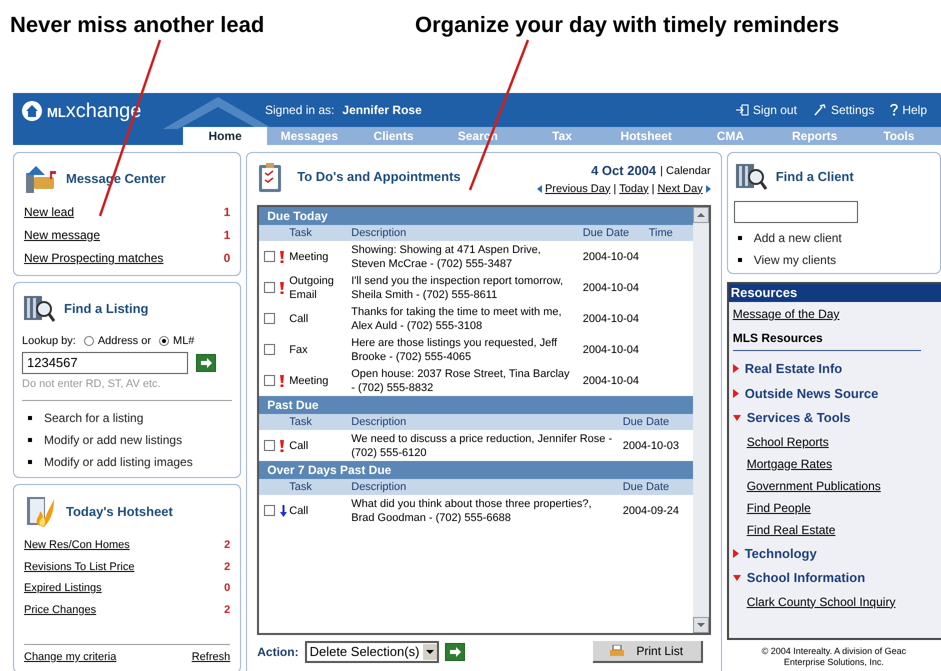 Image resolution: width=941 pixels, height=671 pixels. I want to click on header-link: Sign out, so click(765, 110).